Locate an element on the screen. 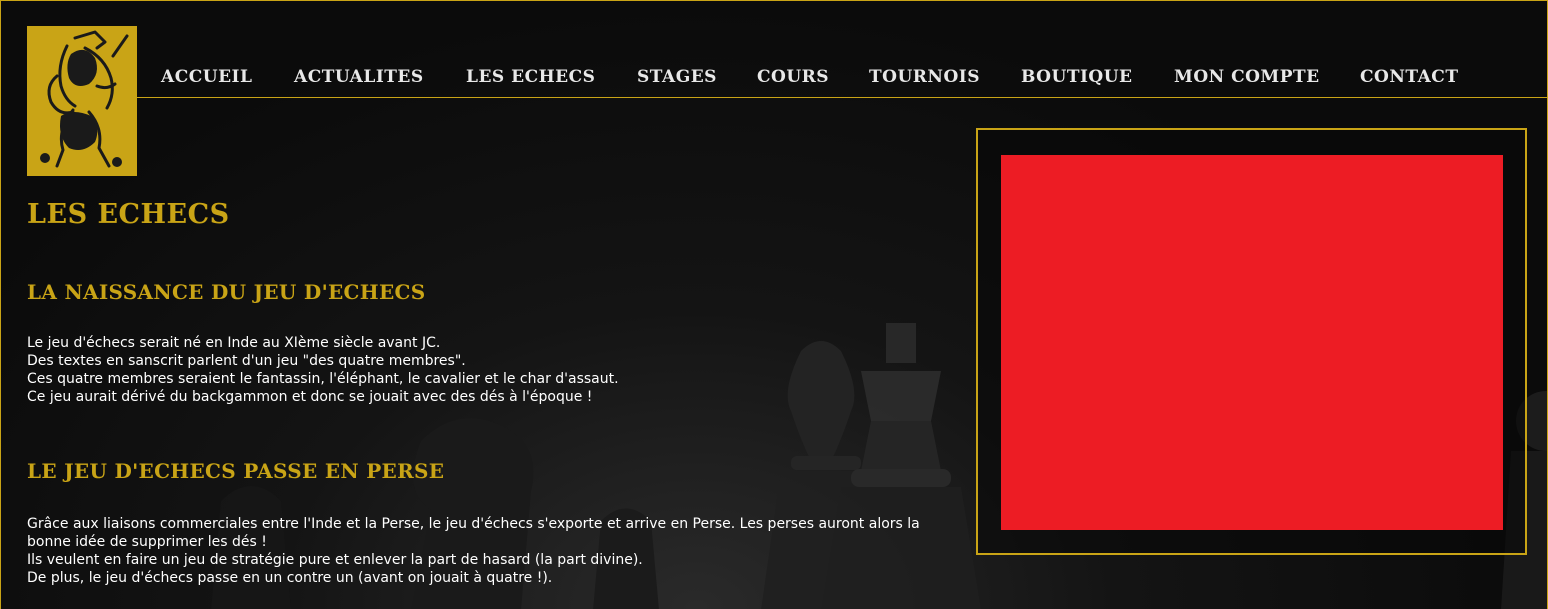 The width and height of the screenshot is (1548, 609). nav-item-mon-compte: MON COMPTE is located at coordinates (1247, 77).